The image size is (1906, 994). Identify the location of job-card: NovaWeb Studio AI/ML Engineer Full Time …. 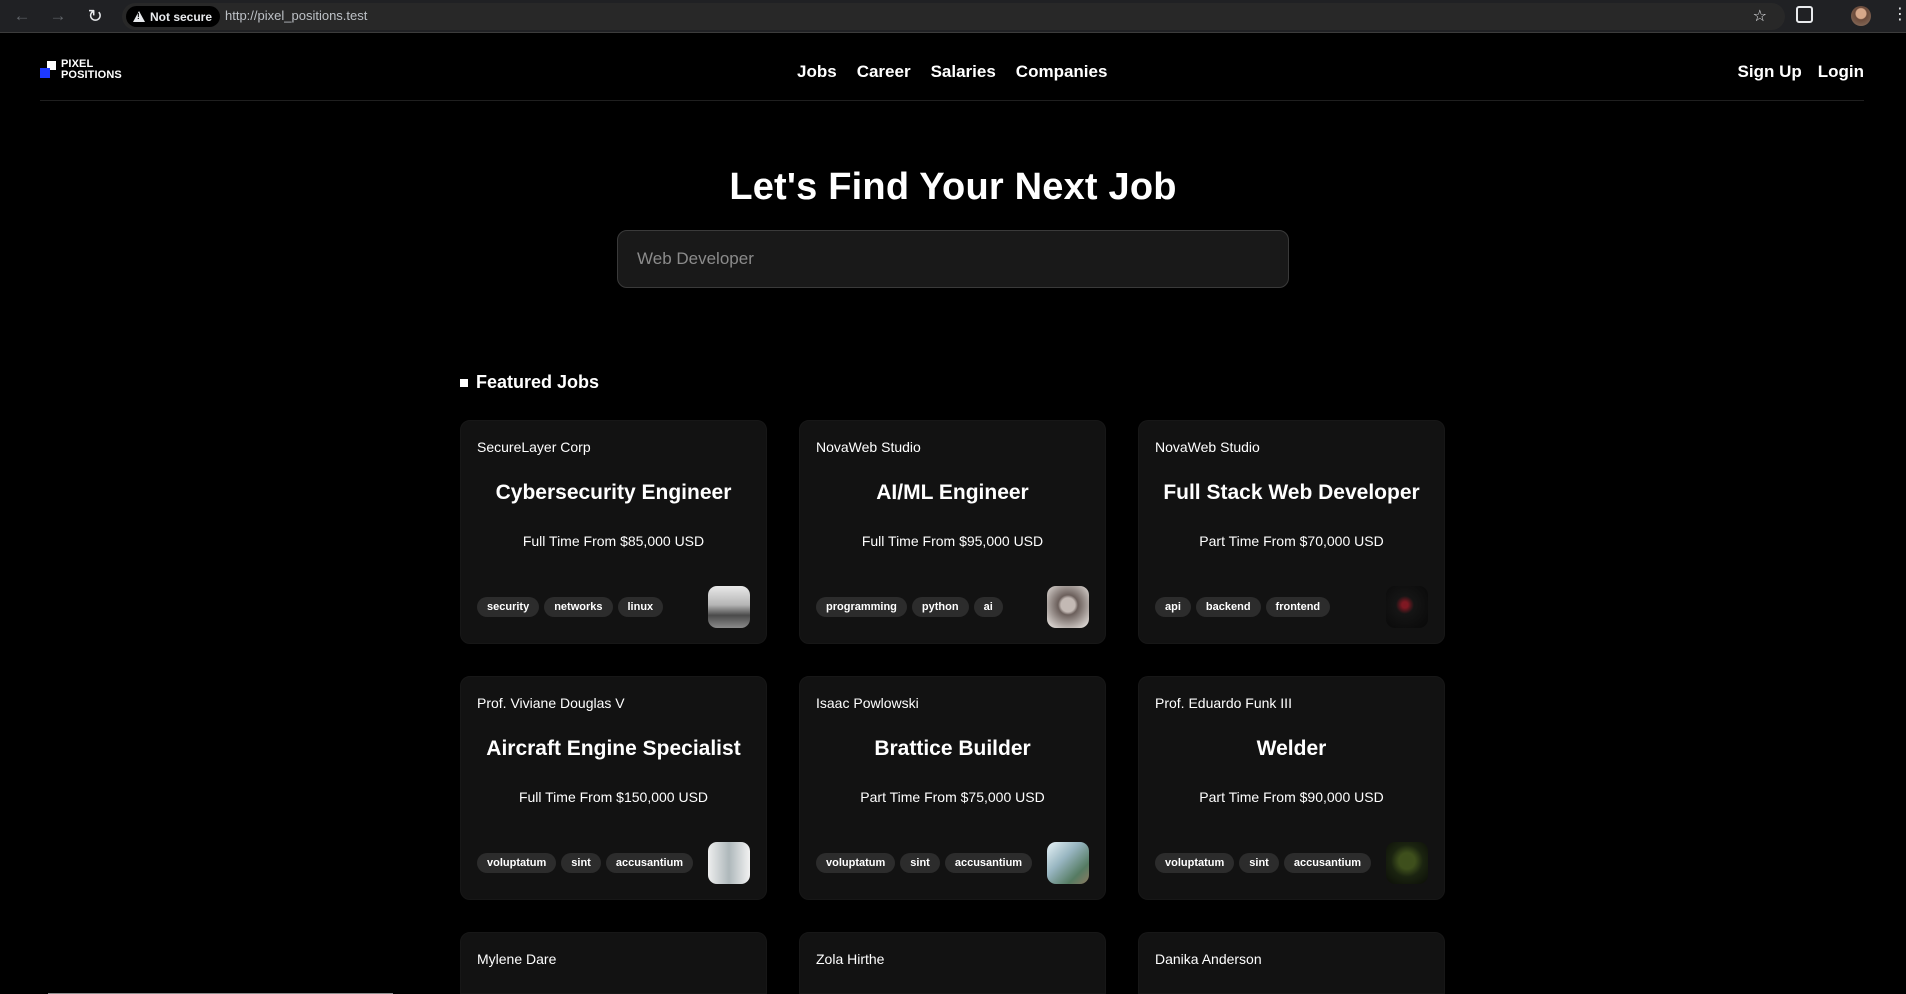
(952, 532).